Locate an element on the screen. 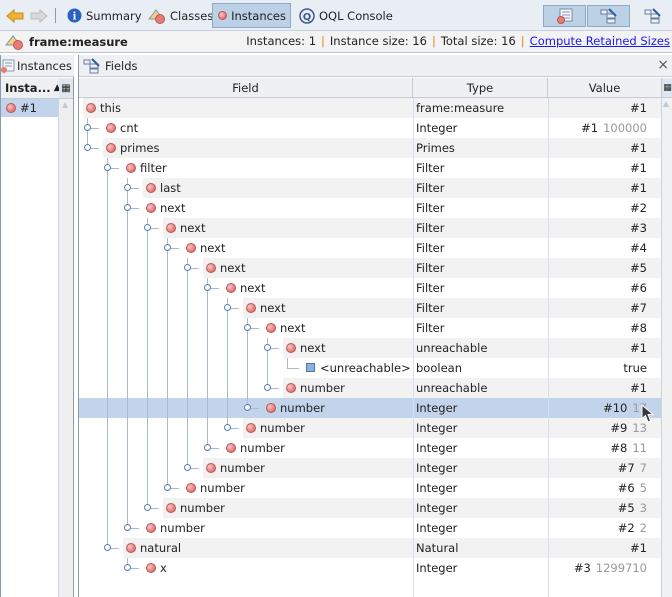 The height and width of the screenshot is (597, 672). tab-oql-console: Q OQL Console is located at coordinates (346, 15).